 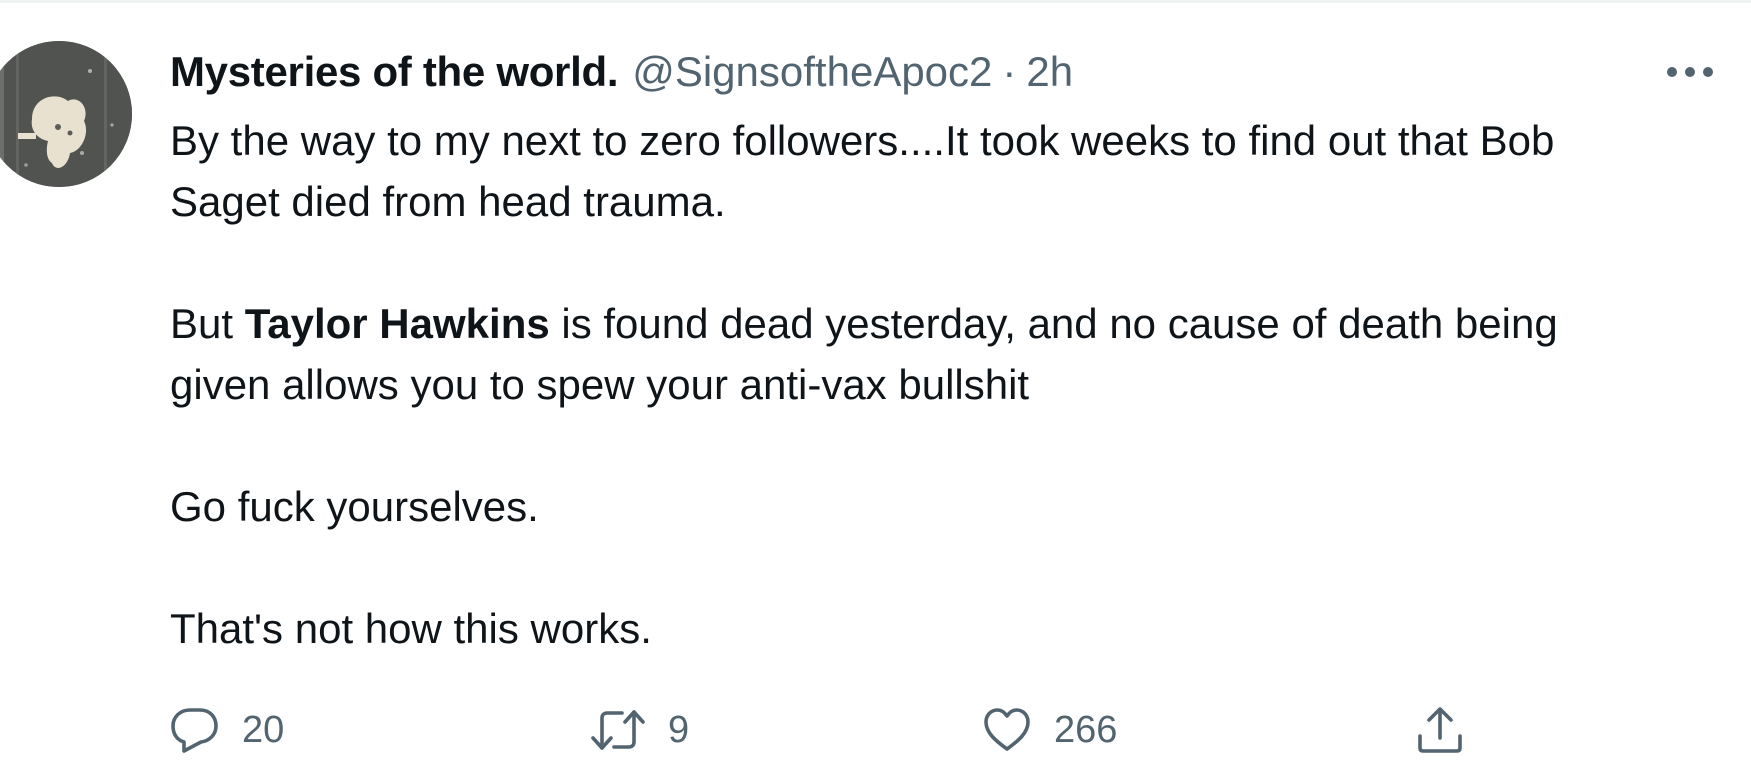 I want to click on timestamp: 2h, so click(x=1049, y=72).